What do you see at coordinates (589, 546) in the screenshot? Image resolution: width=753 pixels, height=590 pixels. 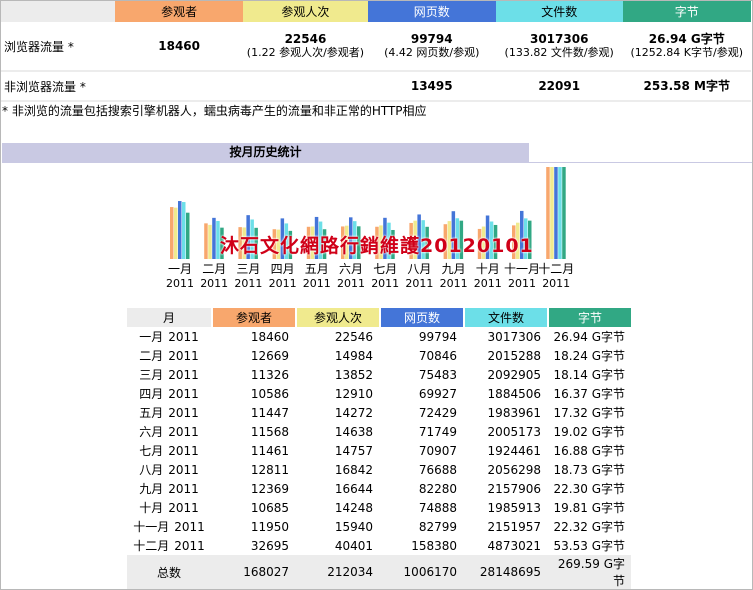 I see `row-bytes: 53.53 G字节` at bounding box center [589, 546].